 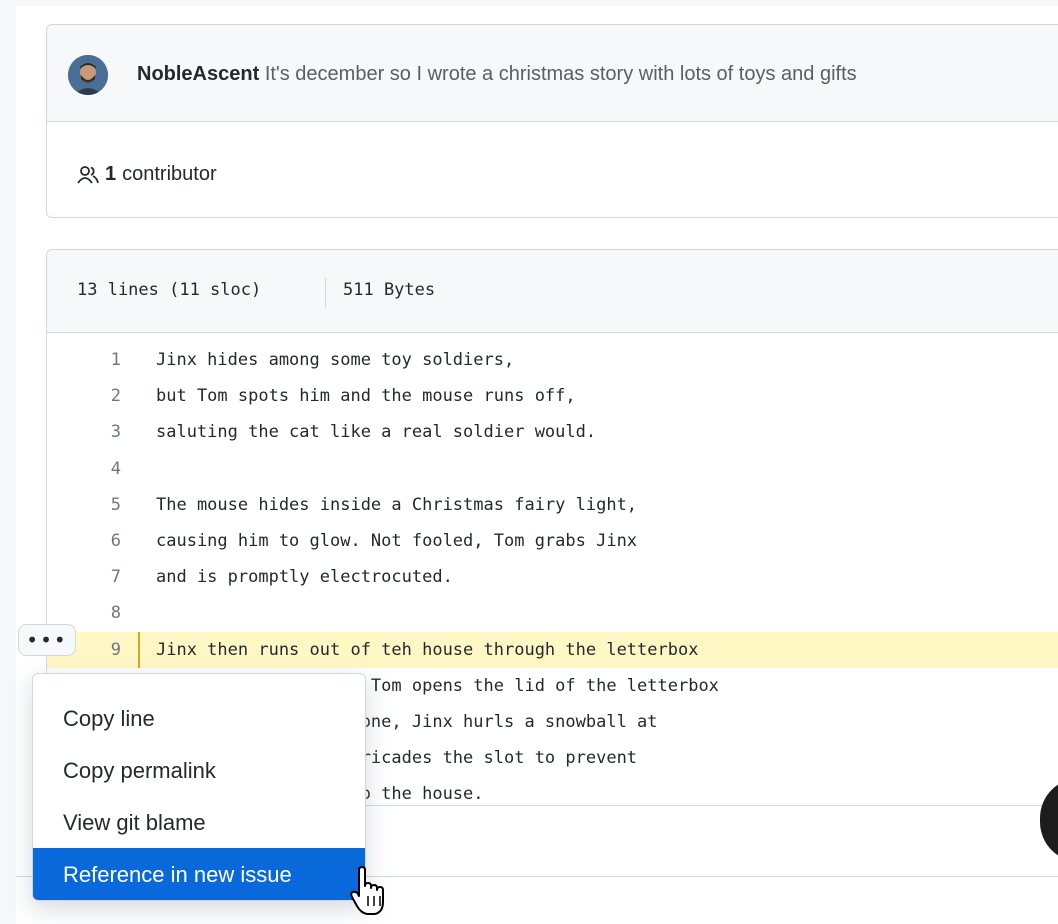 I want to click on menu-item-reference-in-new-issue: Reference in new issue, so click(x=199, y=874).